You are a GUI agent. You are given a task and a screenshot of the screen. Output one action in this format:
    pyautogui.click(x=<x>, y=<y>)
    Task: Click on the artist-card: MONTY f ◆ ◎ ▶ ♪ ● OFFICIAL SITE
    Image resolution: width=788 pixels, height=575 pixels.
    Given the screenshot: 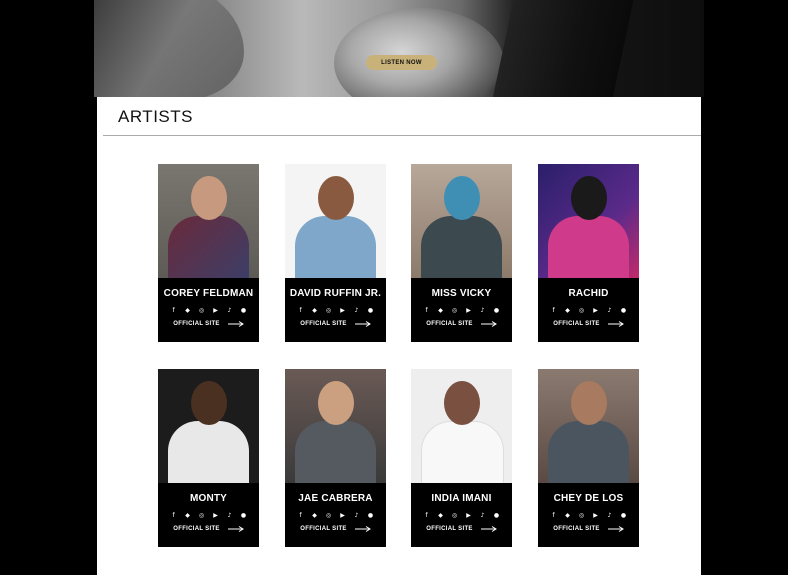 What is the action you would take?
    pyautogui.click(x=208, y=458)
    